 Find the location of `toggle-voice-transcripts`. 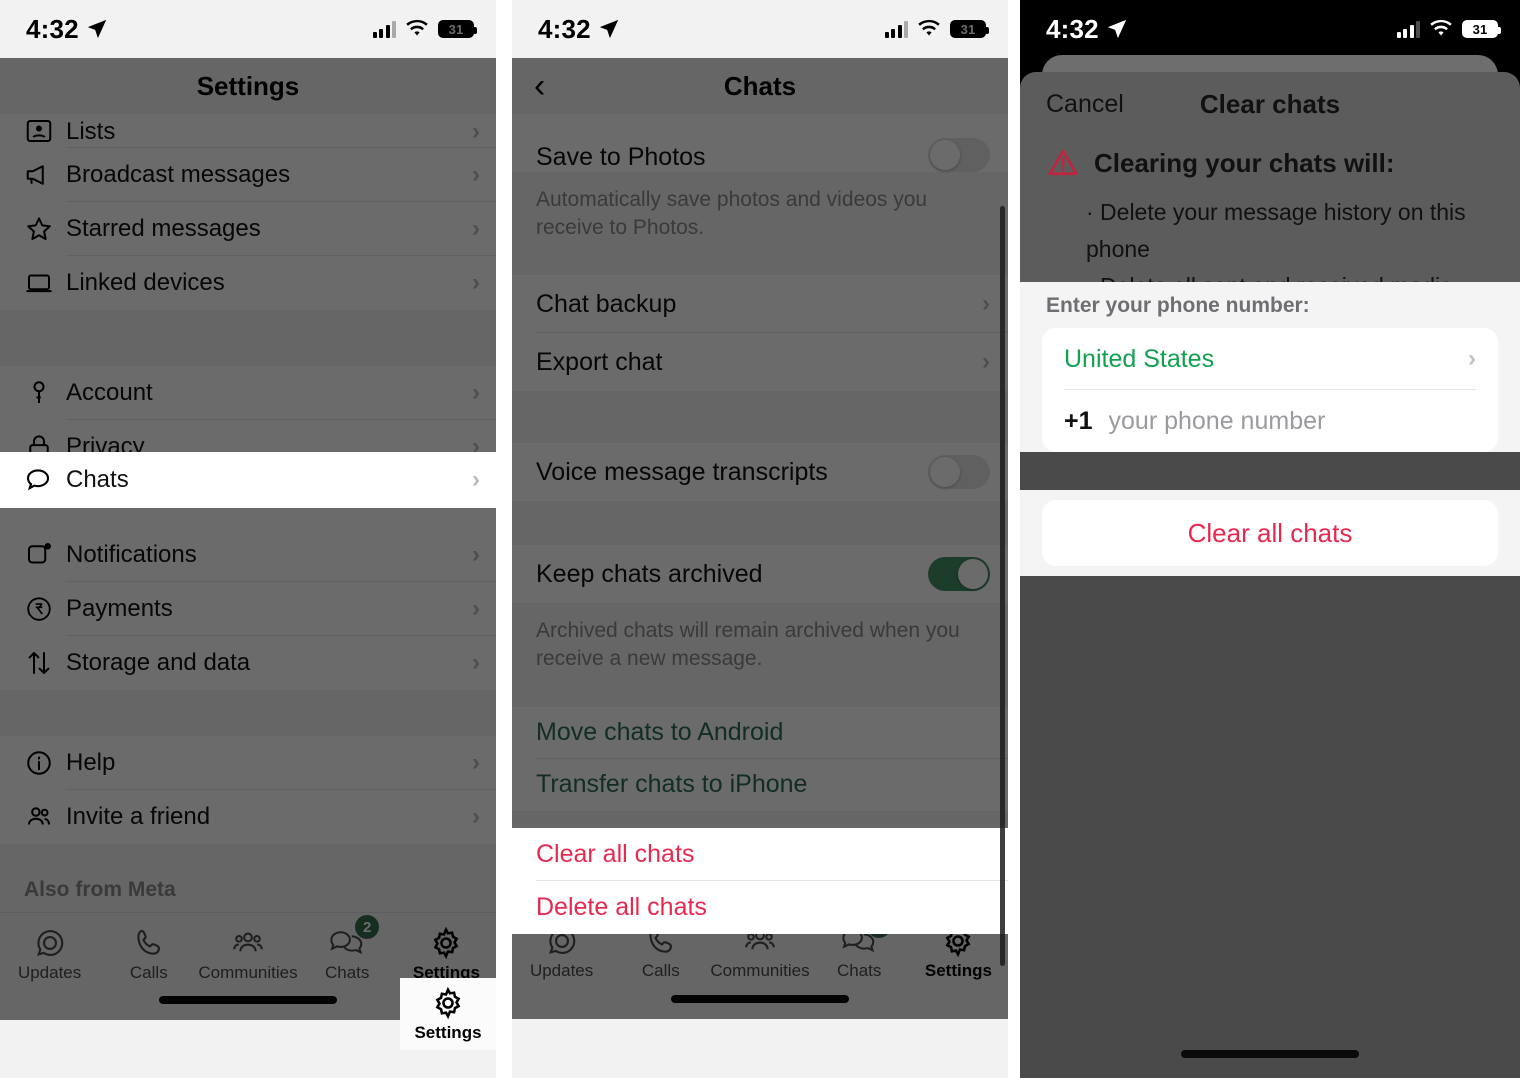

toggle-voice-transcripts is located at coordinates (959, 472).